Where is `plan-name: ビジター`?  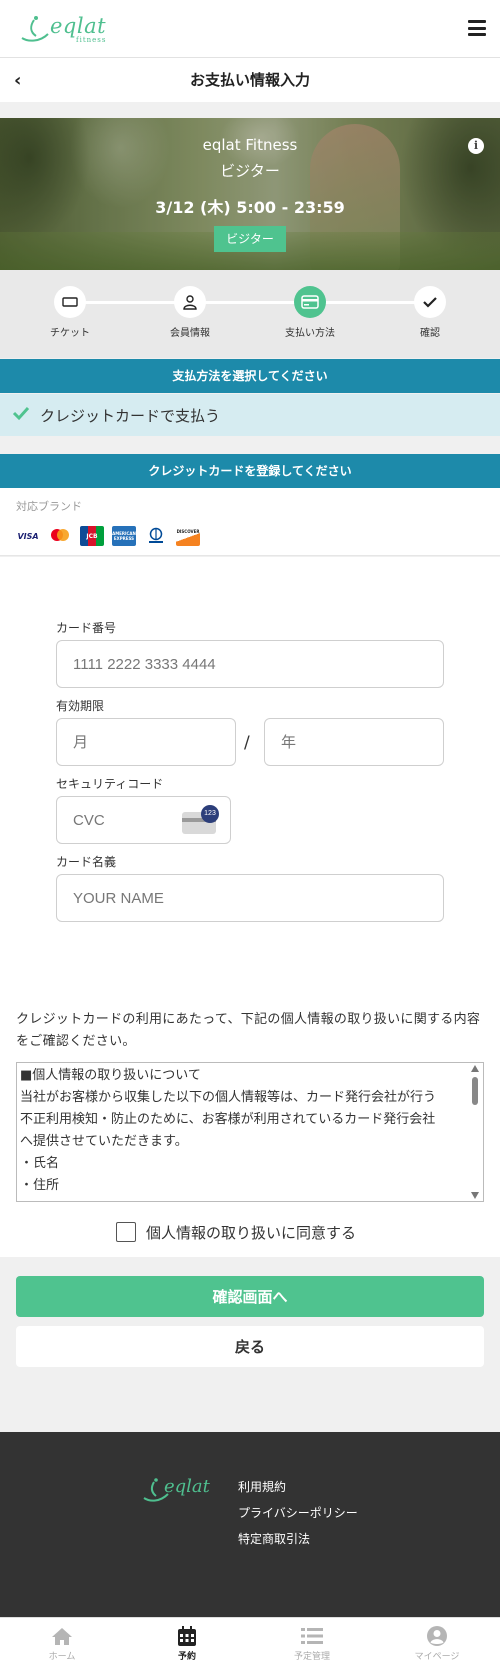
plan-name: ビジター is located at coordinates (250, 171).